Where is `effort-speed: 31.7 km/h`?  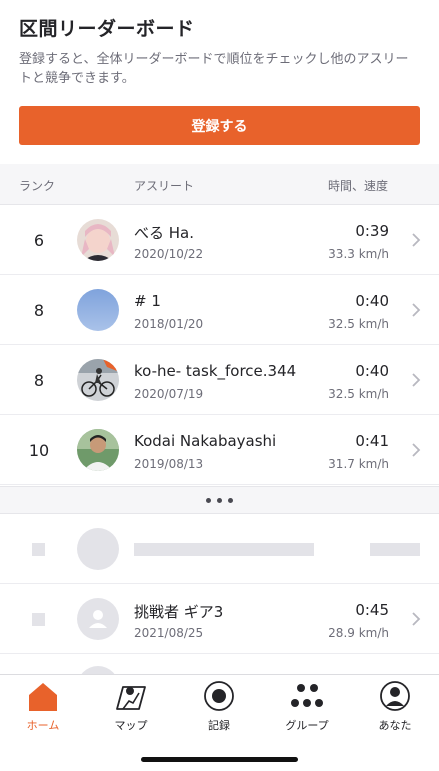 effort-speed: 31.7 km/h is located at coordinates (358, 464).